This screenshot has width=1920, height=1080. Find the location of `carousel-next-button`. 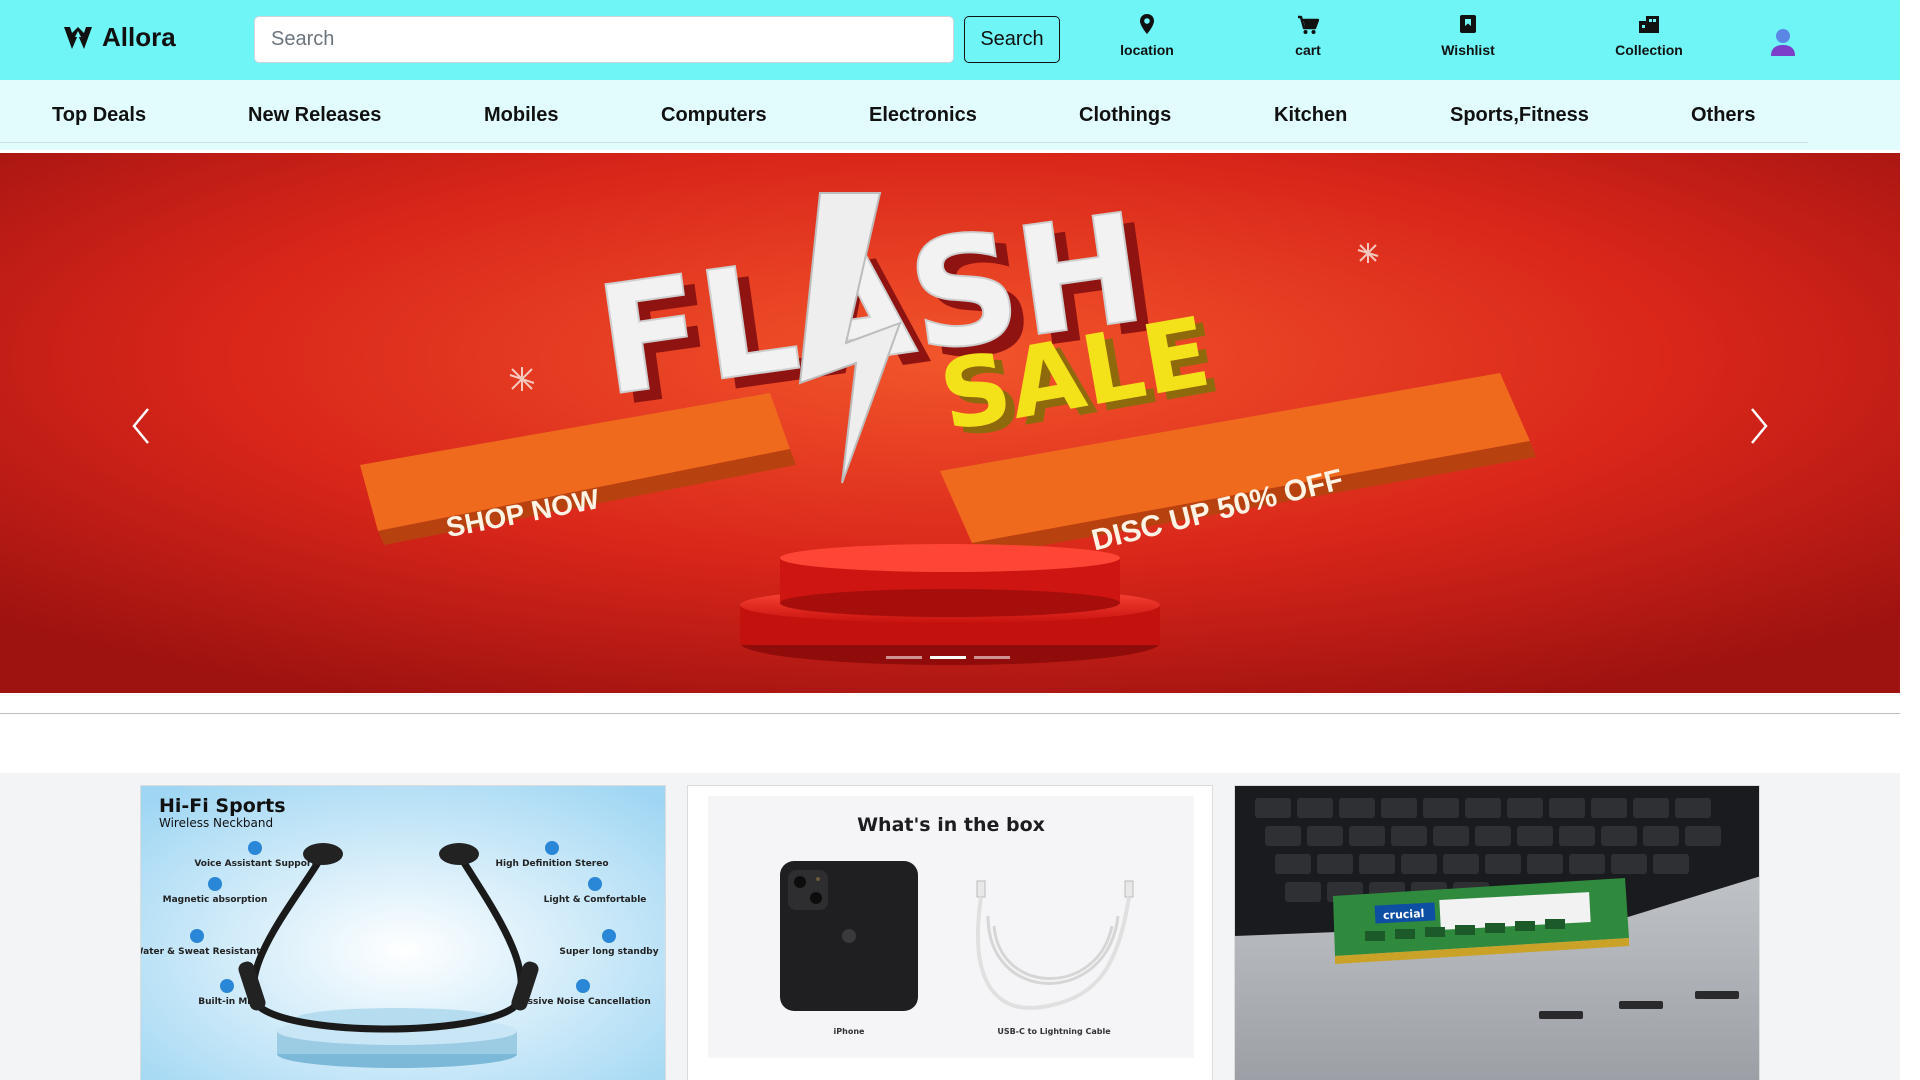

carousel-next-button is located at coordinates (1758, 426).